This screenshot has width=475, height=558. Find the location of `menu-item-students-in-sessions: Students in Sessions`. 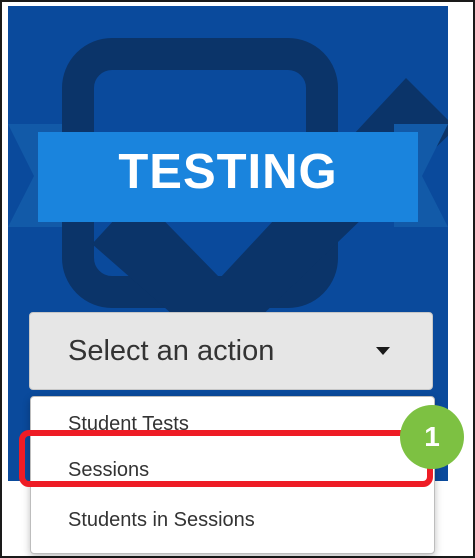

menu-item-students-in-sessions: Students in Sessions is located at coordinates (161, 520).